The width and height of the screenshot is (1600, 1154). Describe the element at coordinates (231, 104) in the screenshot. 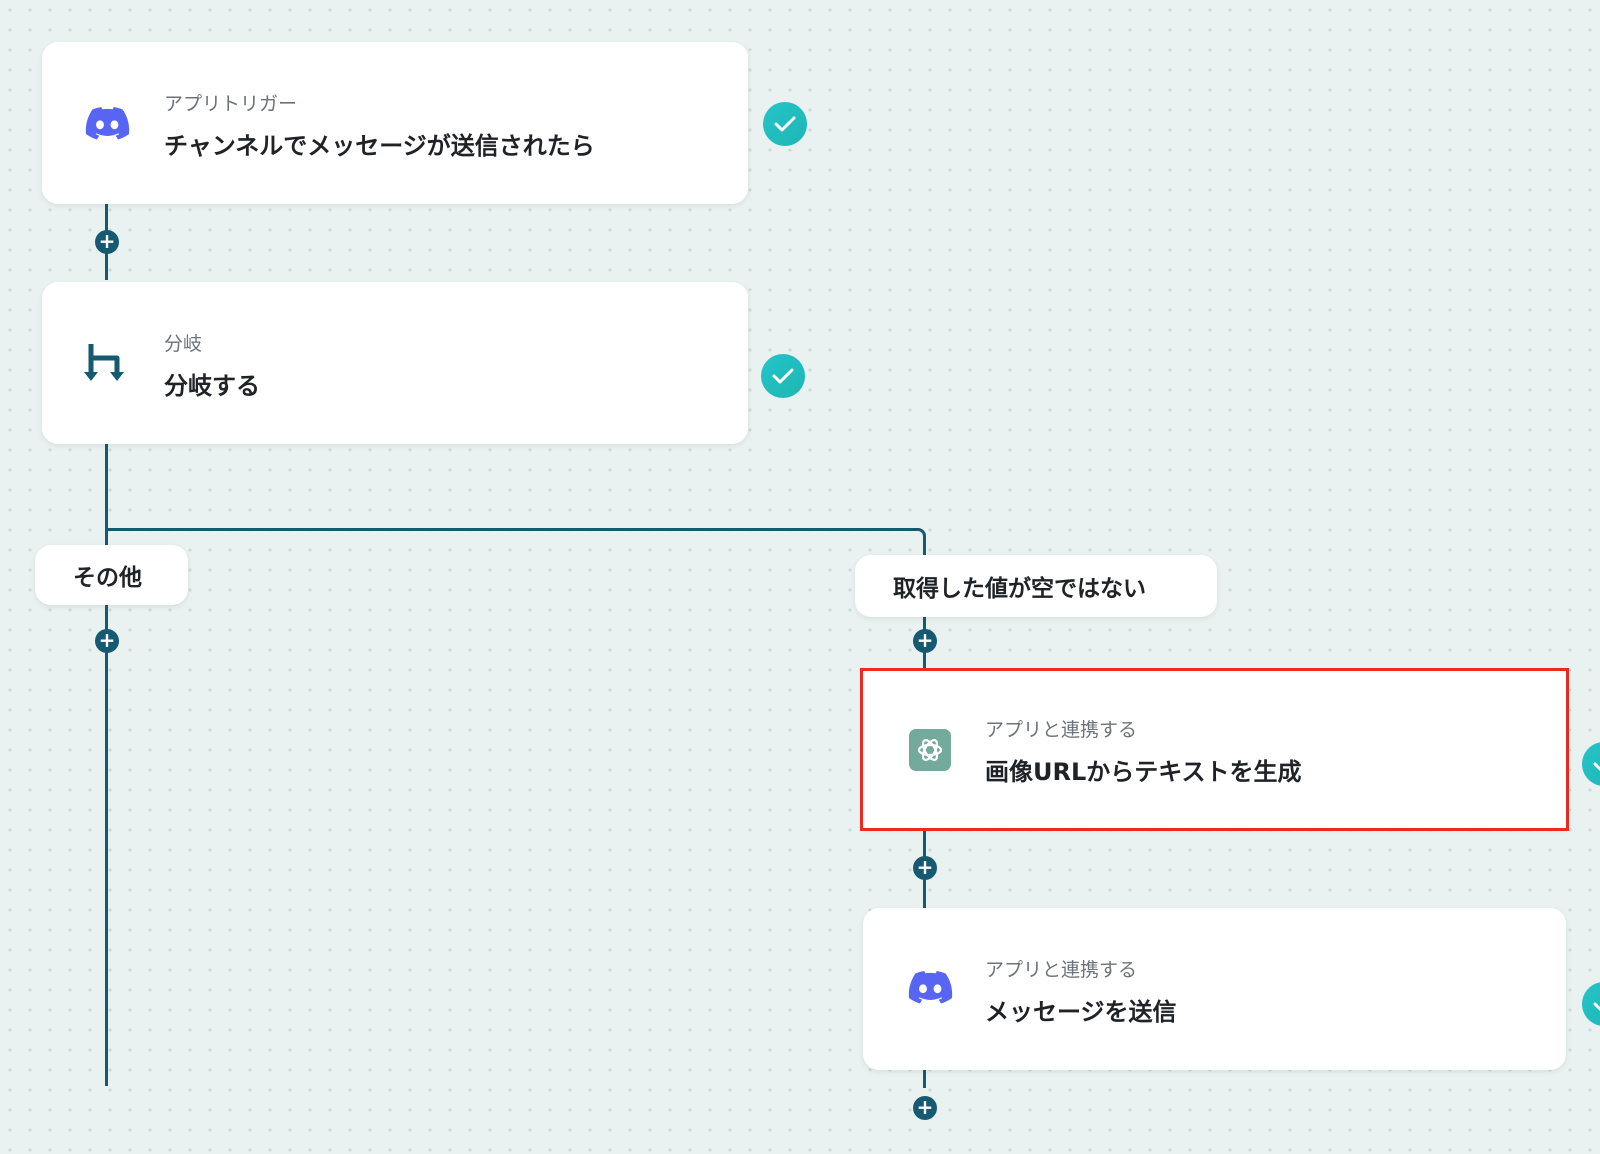

I see `step-type-label: アプリトリガー` at that location.